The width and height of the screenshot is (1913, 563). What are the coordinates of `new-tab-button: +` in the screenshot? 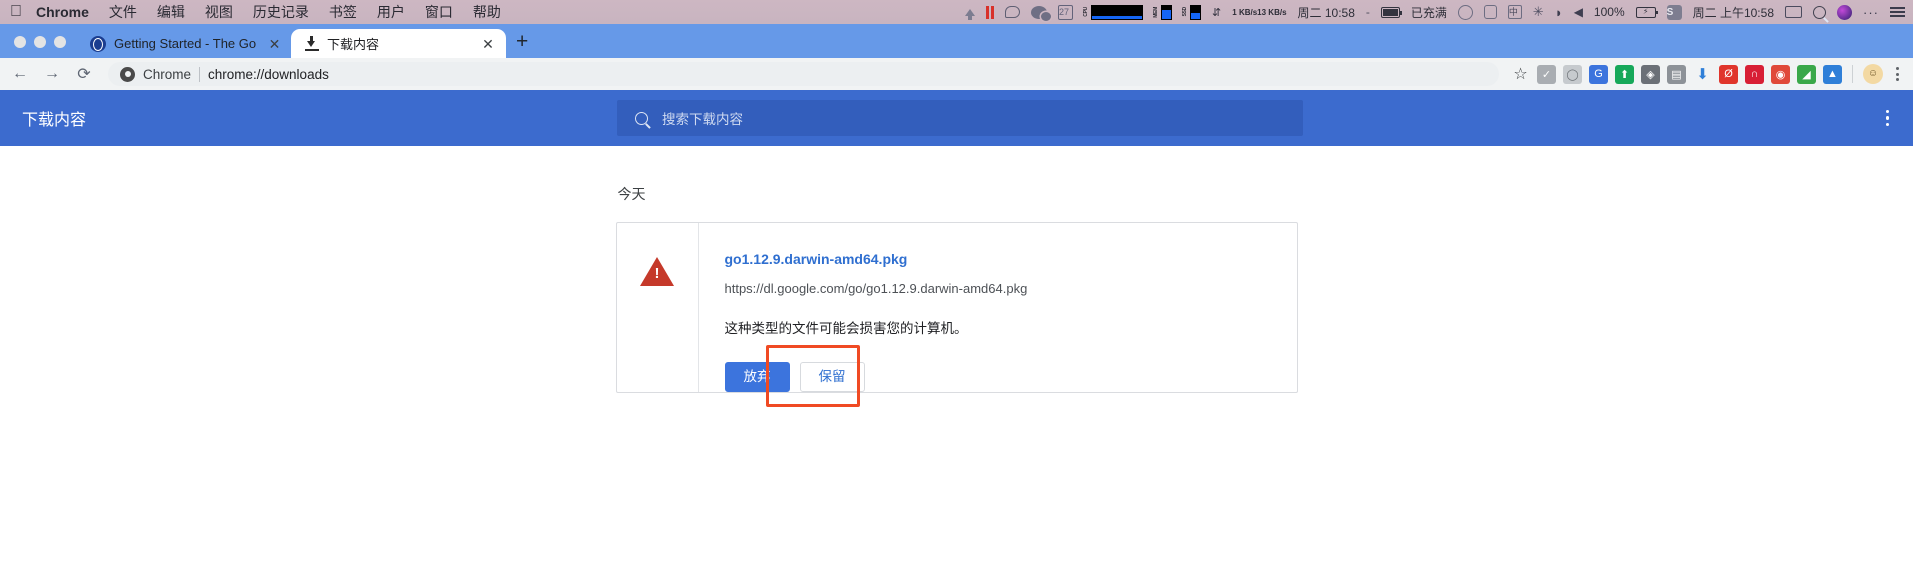 It's located at (522, 44).